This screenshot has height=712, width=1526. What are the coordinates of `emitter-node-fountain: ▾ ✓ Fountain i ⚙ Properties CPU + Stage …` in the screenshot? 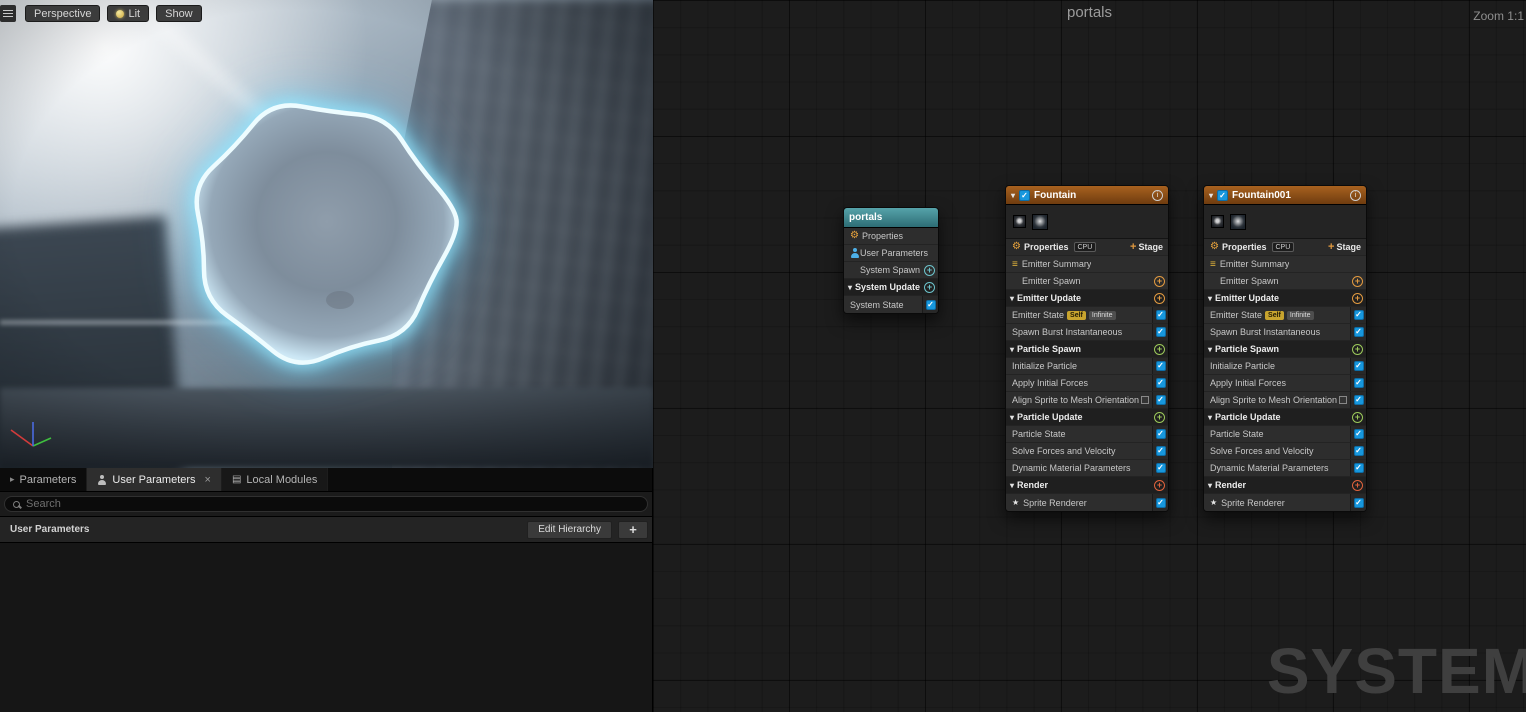 It's located at (1087, 348).